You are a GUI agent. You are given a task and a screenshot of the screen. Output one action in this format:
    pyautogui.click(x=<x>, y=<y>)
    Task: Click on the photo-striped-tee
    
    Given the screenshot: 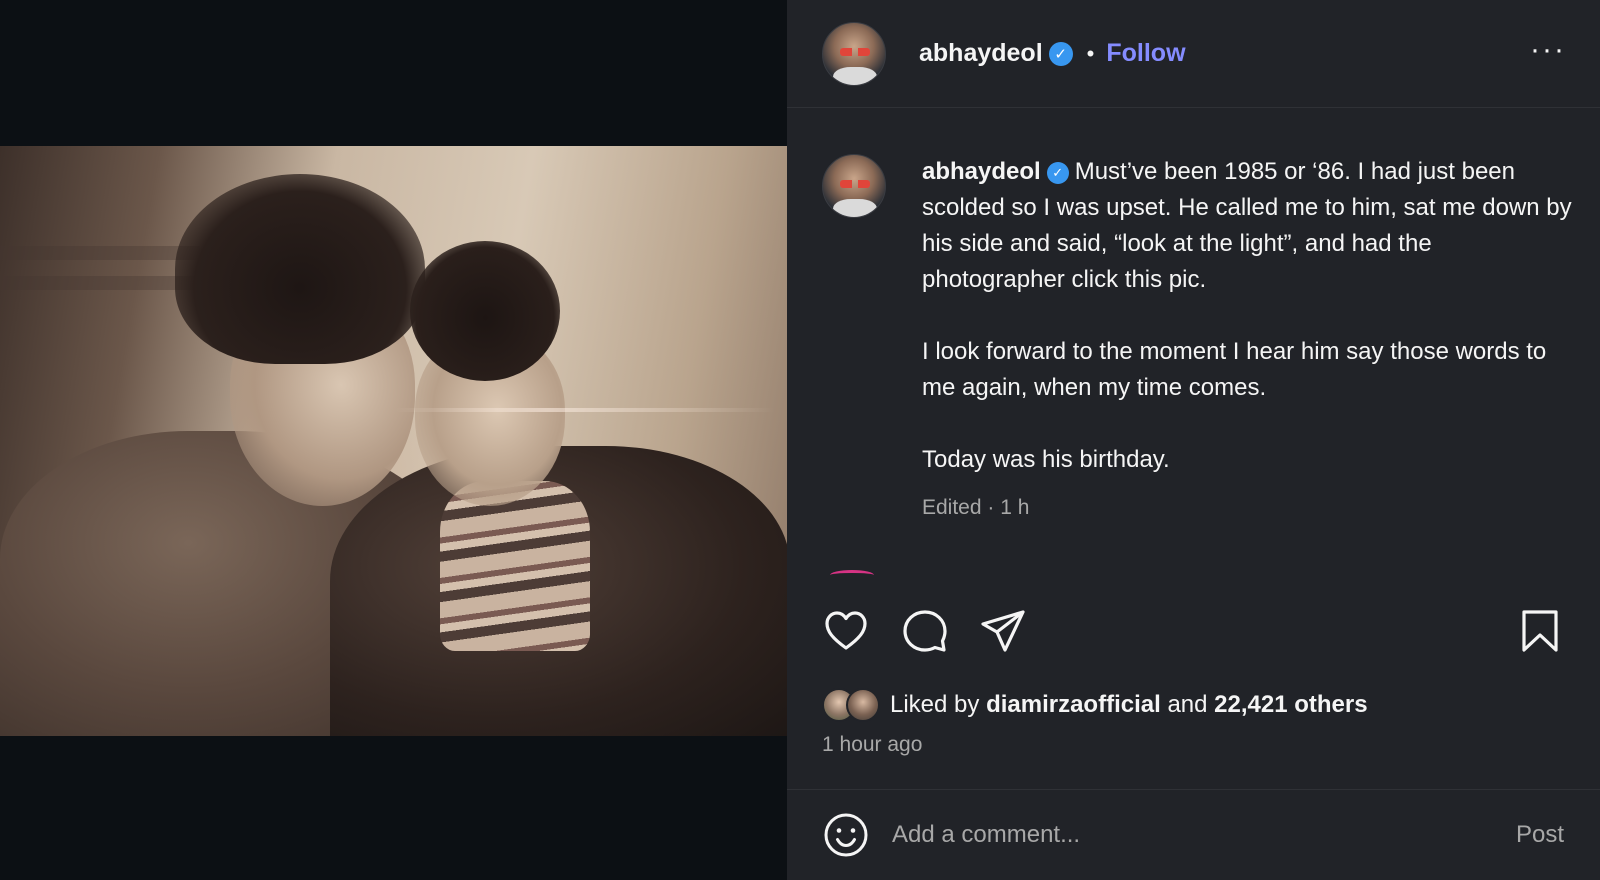 What is the action you would take?
    pyautogui.click(x=515, y=566)
    